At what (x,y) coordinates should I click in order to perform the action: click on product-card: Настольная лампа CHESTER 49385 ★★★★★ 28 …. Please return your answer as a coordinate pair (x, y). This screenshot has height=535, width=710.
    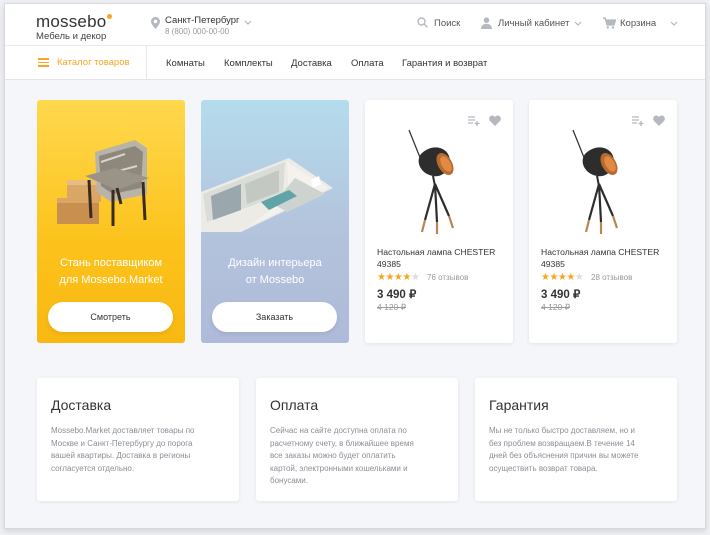
    Looking at the image, I should click on (603, 221).